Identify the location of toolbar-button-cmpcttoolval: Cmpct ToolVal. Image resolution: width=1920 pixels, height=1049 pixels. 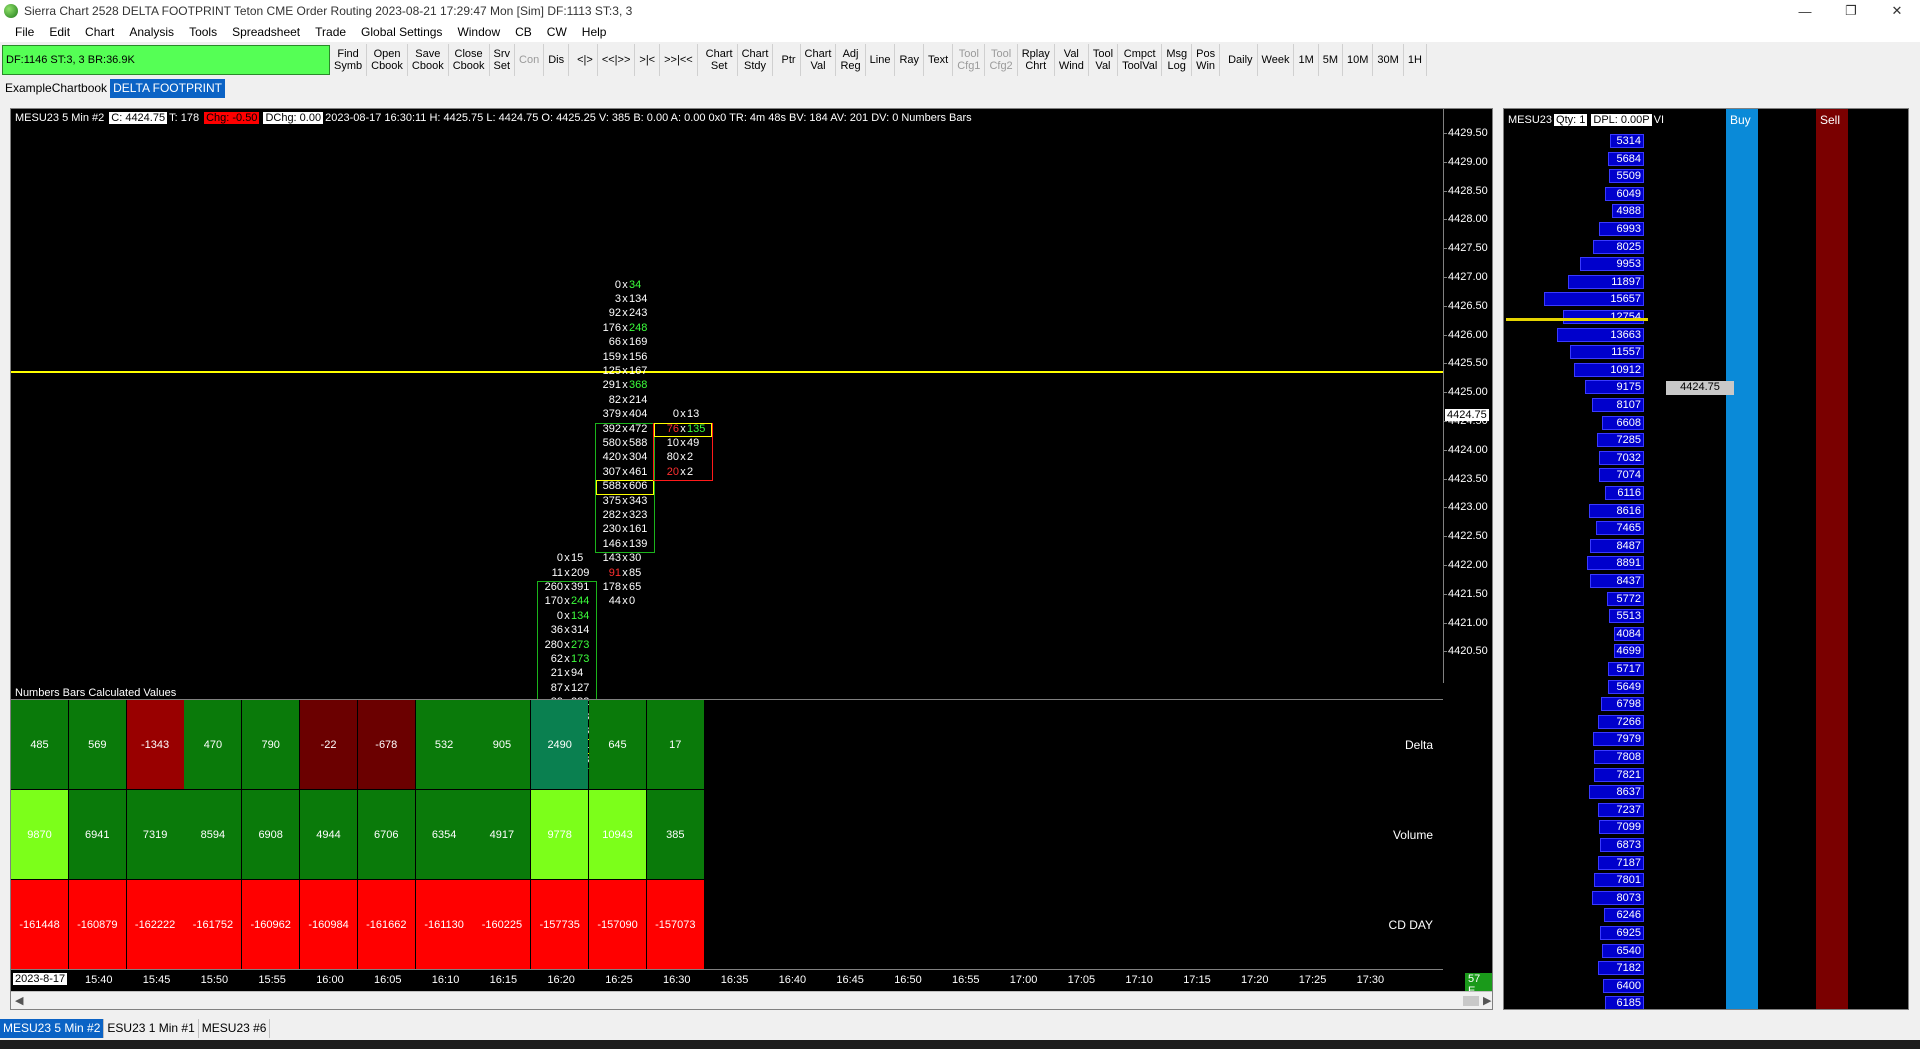
(1140, 60).